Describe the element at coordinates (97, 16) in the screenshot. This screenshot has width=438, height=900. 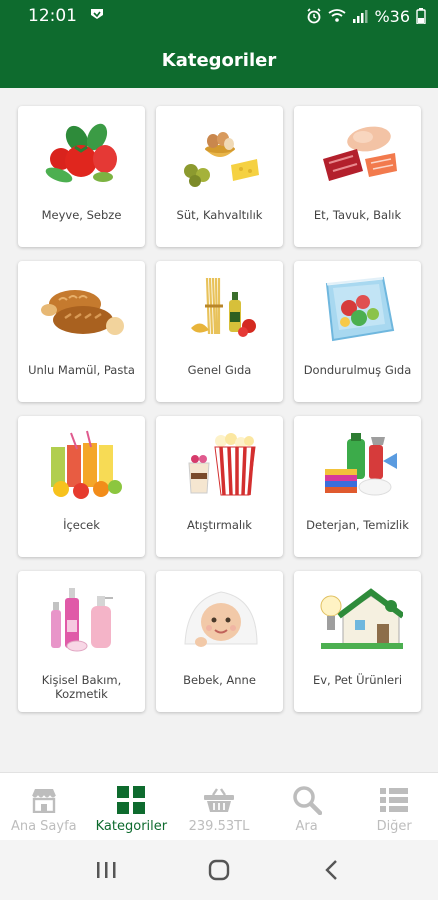
I see `notification-icon` at that location.